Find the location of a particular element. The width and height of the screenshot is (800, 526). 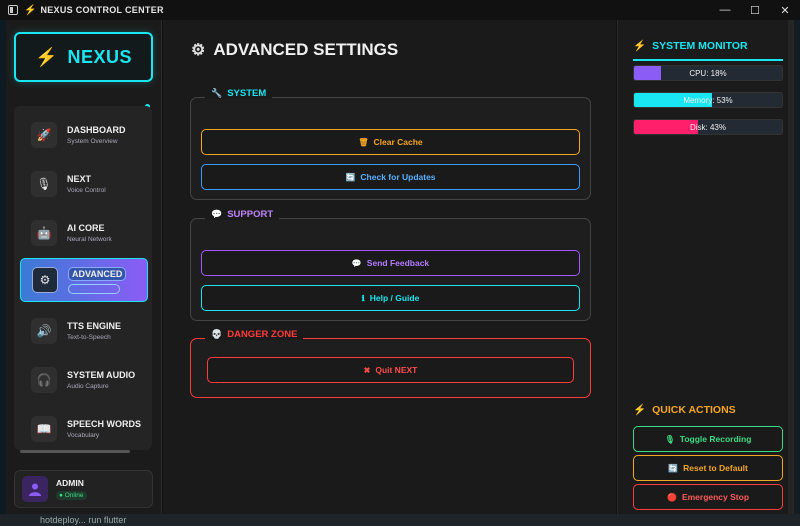

memory-meter-label: Memory: 53% is located at coordinates (708, 100).